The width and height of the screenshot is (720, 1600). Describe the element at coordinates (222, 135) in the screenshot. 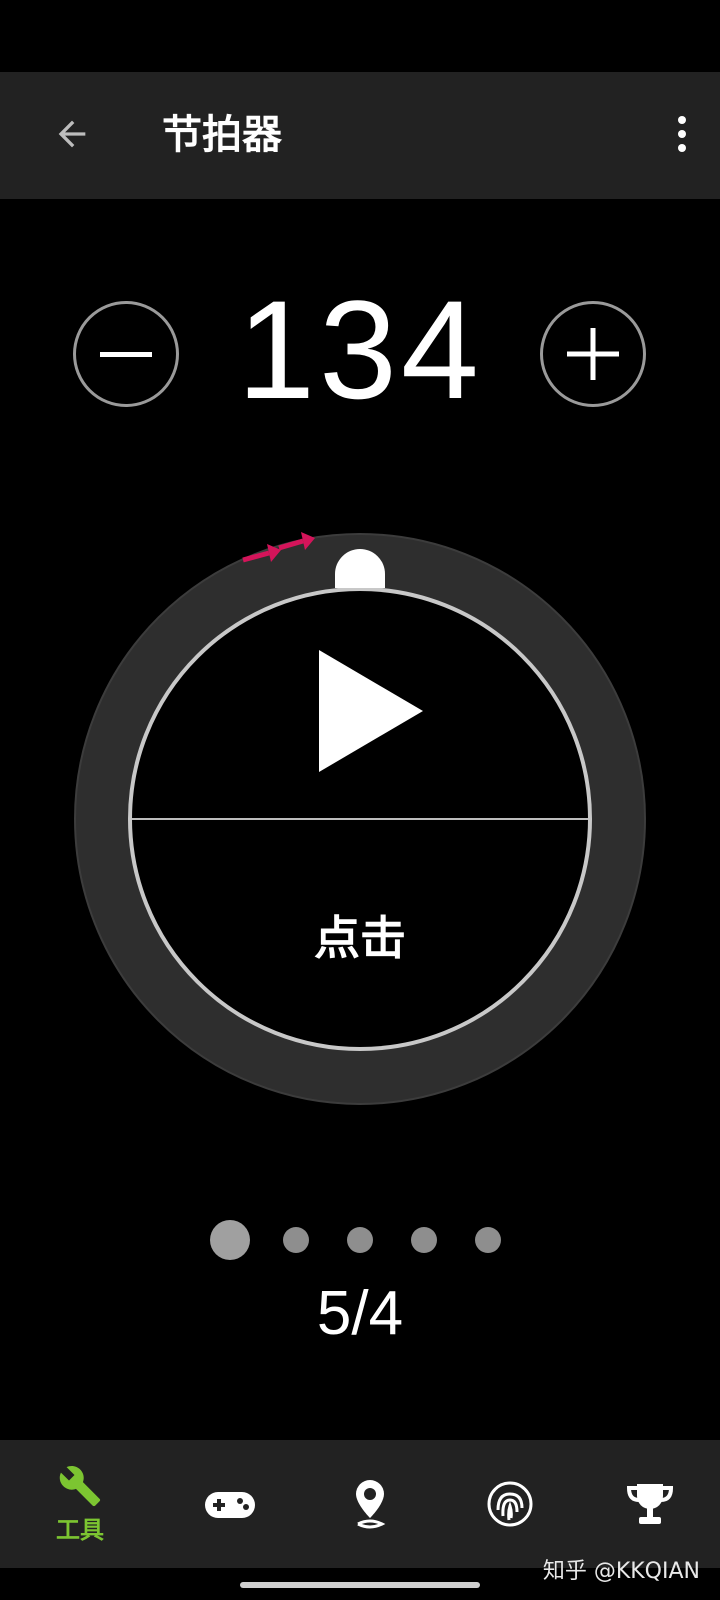

I see `page-title: 节拍器` at that location.